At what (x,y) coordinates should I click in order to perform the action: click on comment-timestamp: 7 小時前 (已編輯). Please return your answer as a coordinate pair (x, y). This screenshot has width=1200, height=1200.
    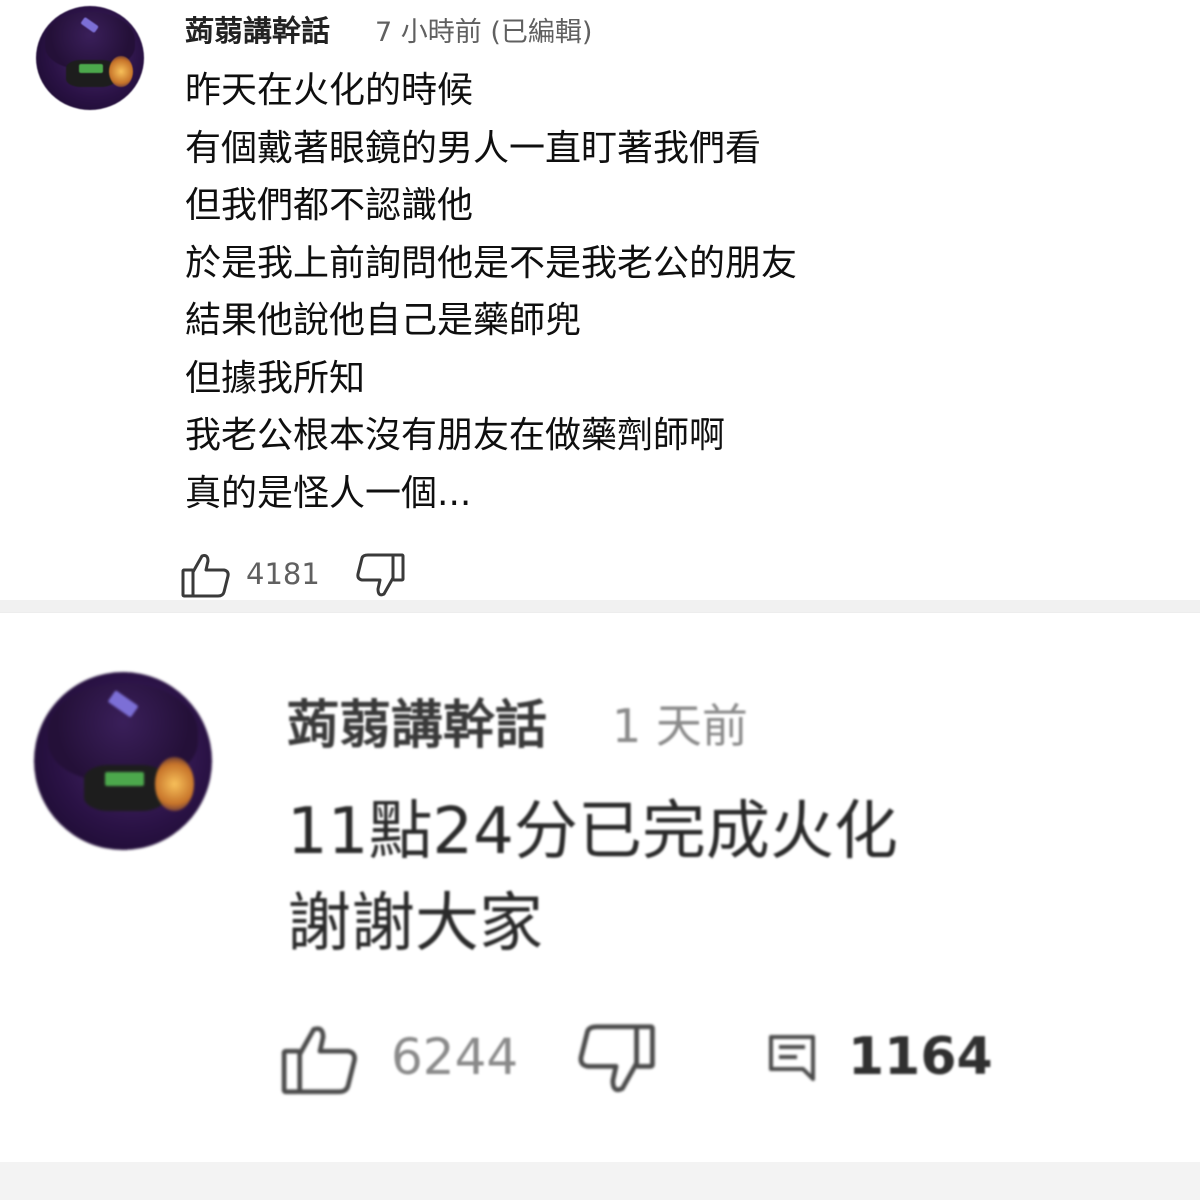
    Looking at the image, I should click on (483, 29).